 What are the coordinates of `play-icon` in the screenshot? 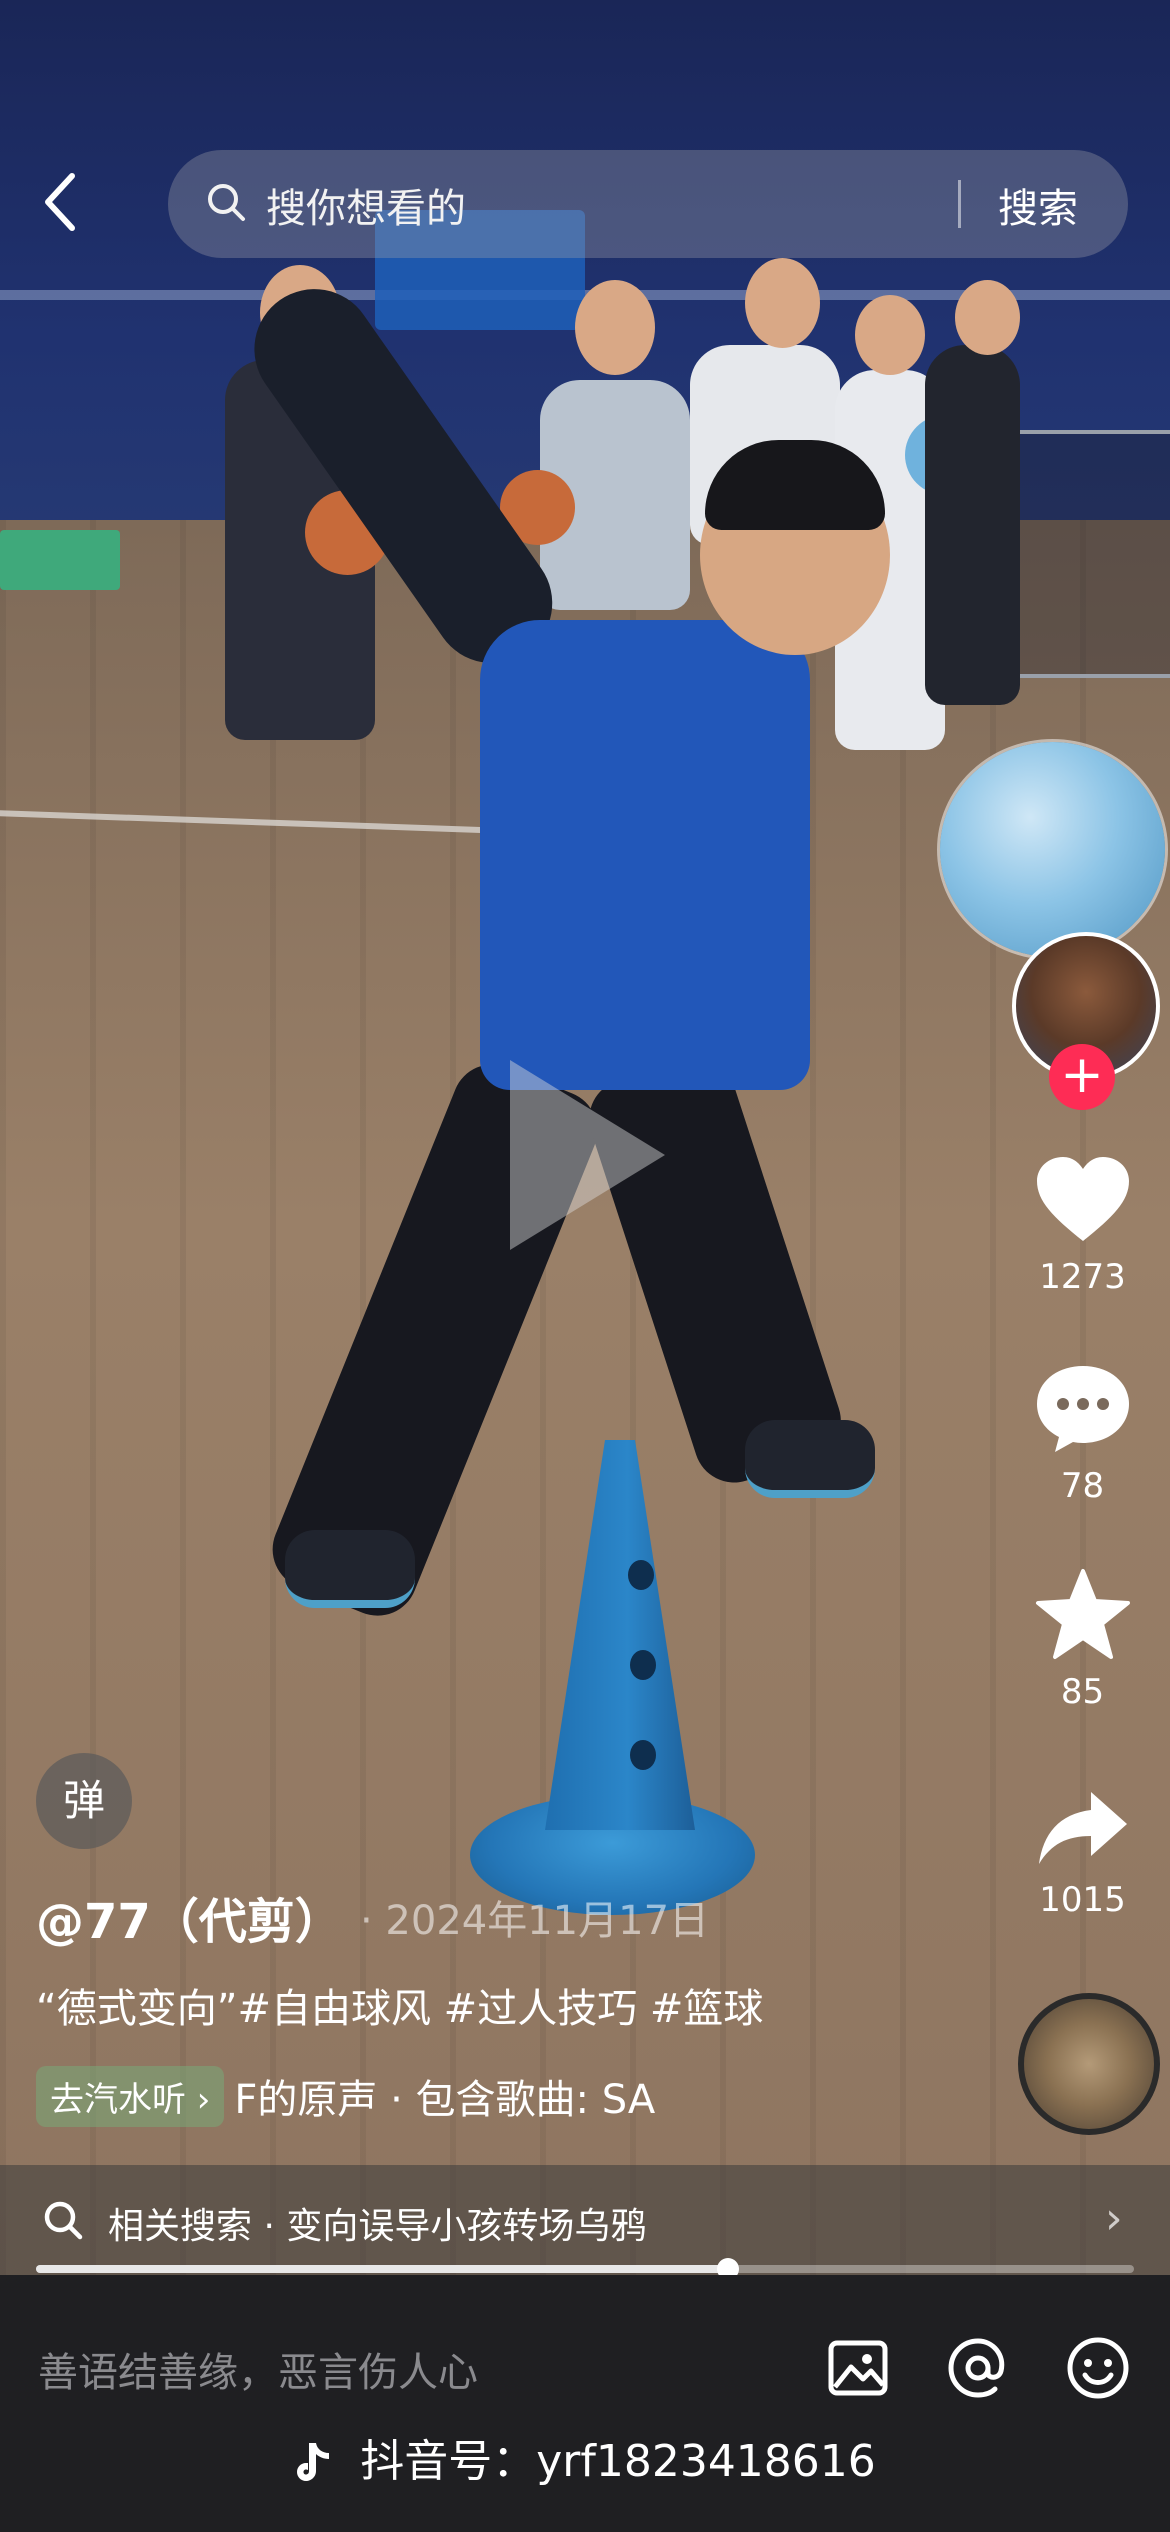 It's located at (587, 1155).